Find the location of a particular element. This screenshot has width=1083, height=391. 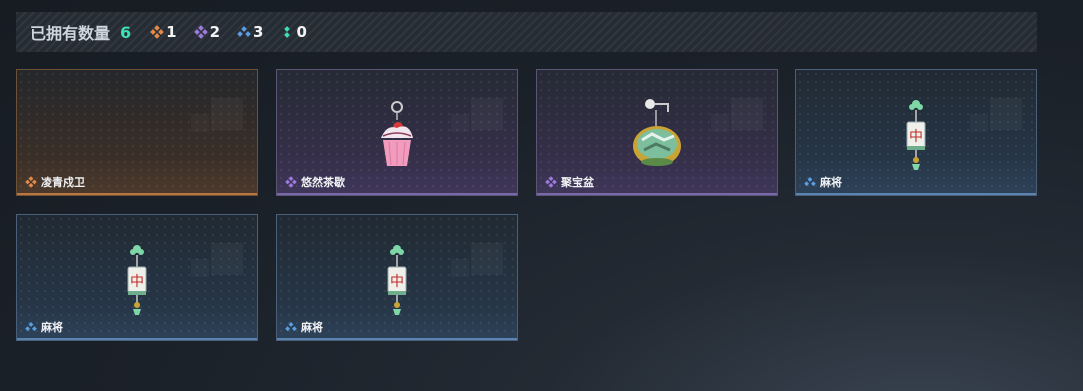

cupcake-charm-icon is located at coordinates (397, 133).